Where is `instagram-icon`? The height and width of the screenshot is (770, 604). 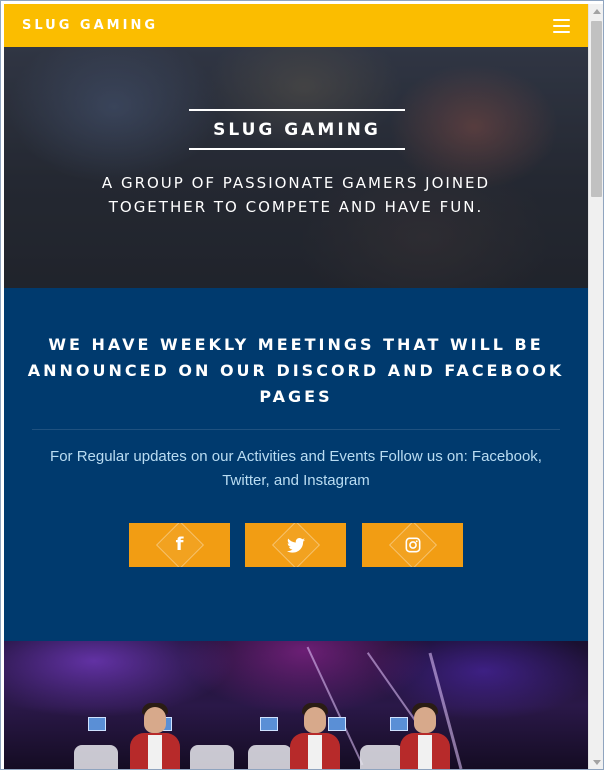 instagram-icon is located at coordinates (412, 545).